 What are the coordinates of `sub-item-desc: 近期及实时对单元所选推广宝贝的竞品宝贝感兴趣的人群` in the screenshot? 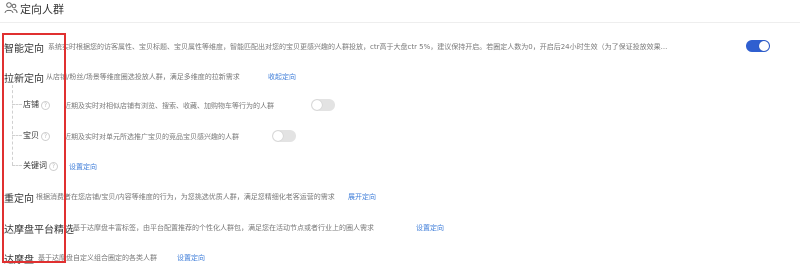 It's located at (151, 137).